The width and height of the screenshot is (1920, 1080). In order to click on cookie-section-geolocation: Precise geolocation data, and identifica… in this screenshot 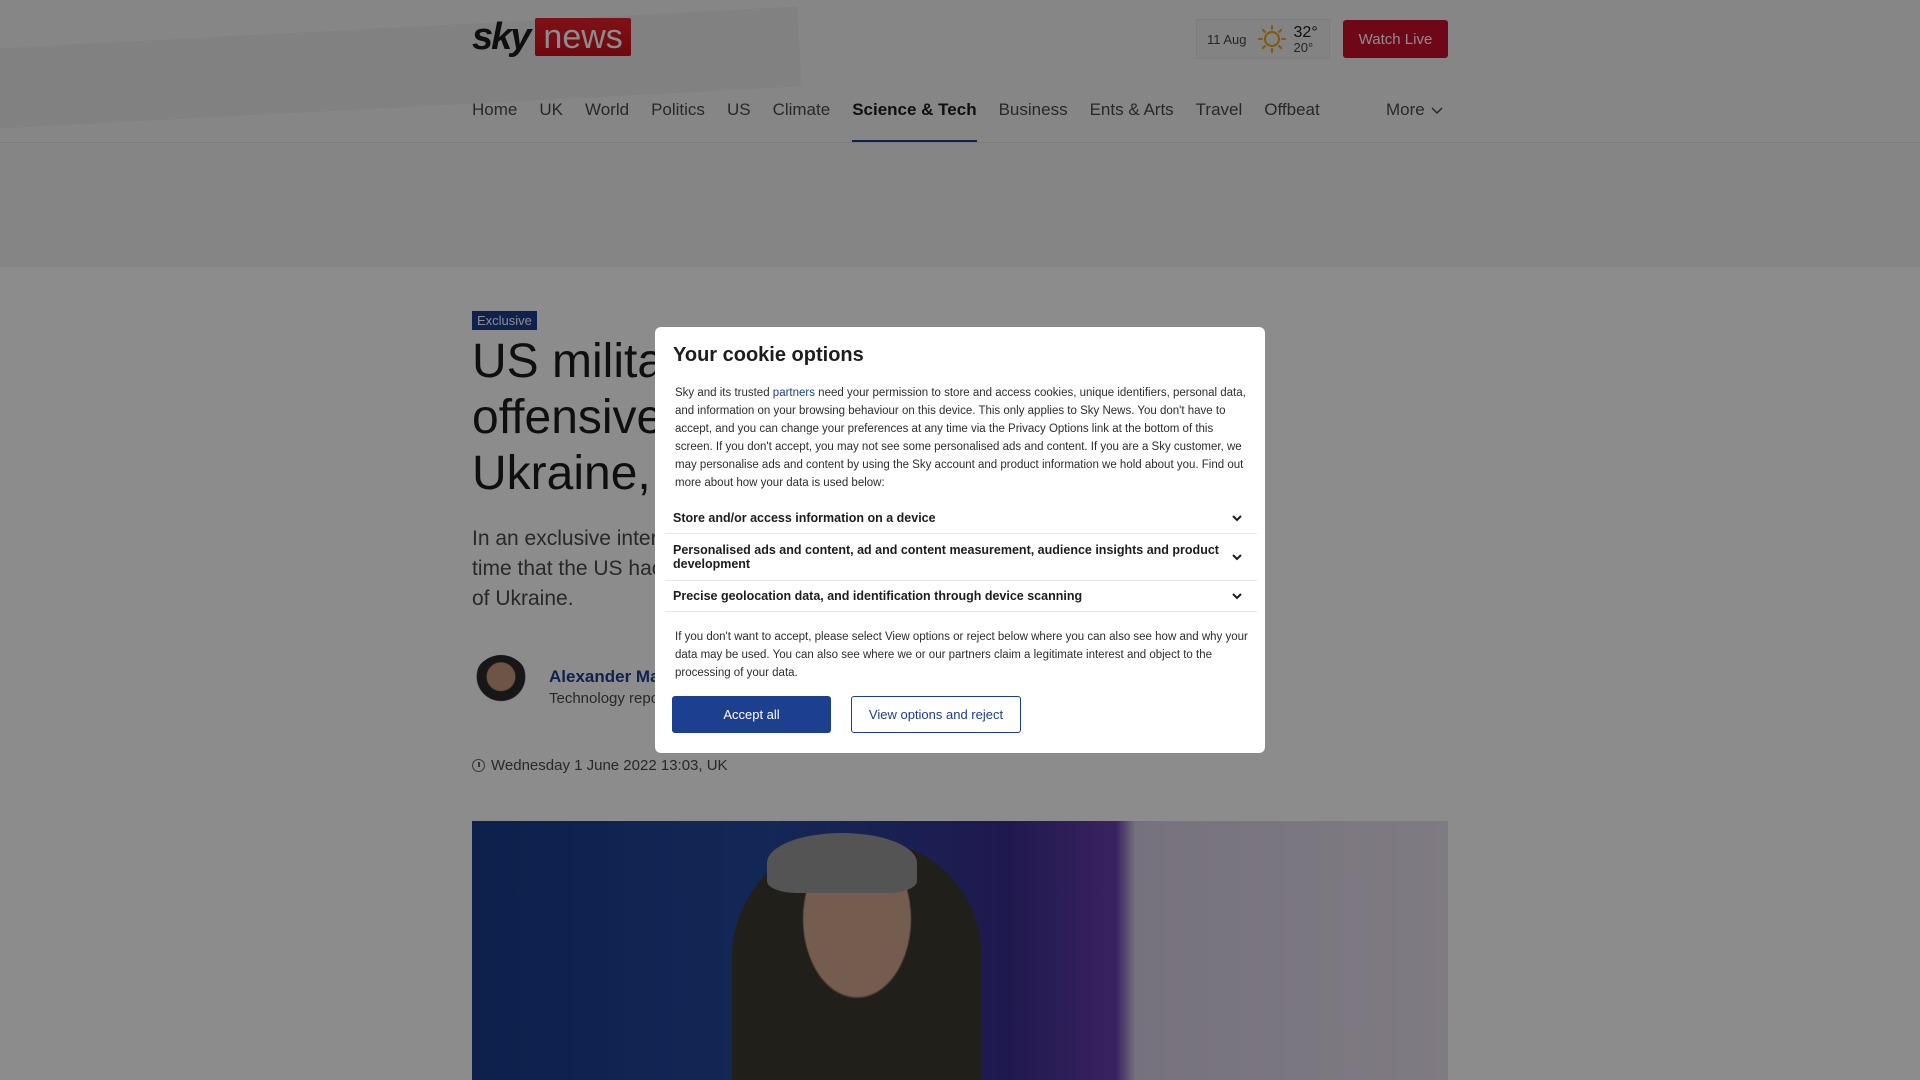, I will do `click(961, 596)`.